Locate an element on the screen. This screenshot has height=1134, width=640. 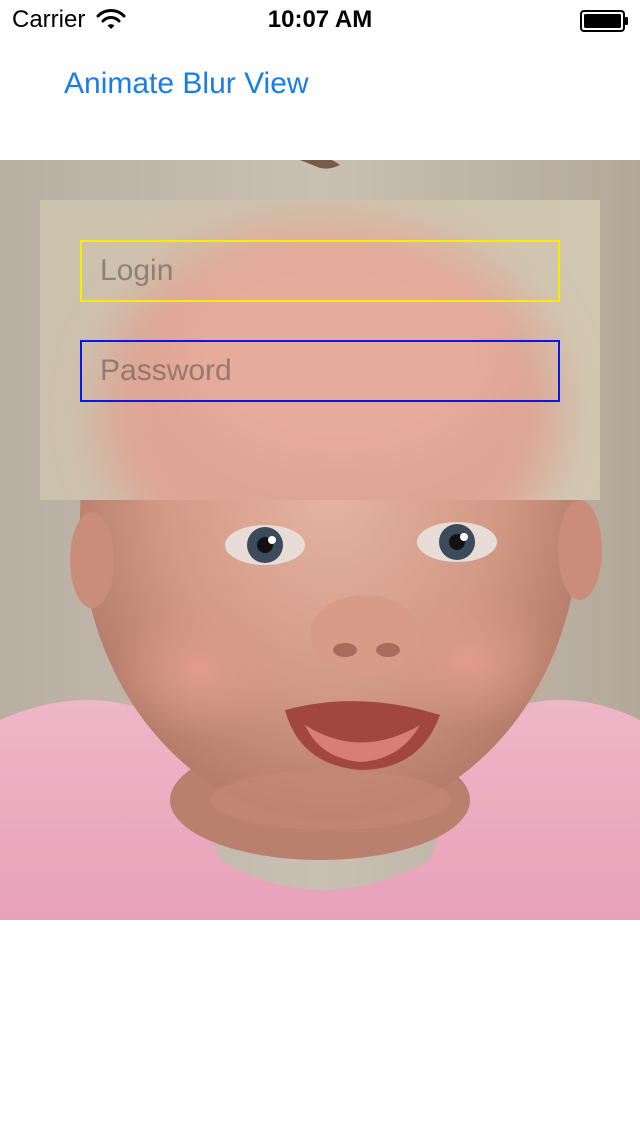
login-placeholder: Login is located at coordinates (137, 270).